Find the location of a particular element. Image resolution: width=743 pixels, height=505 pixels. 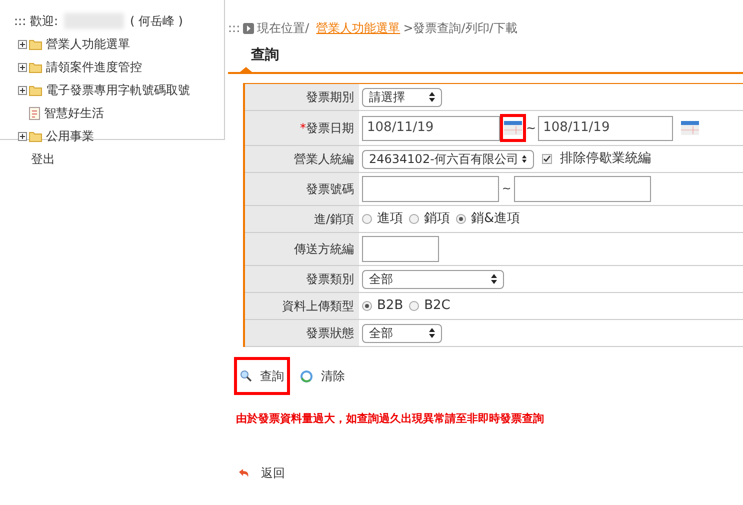

breadcrumb-prefix: ::: is located at coordinates (234, 28).